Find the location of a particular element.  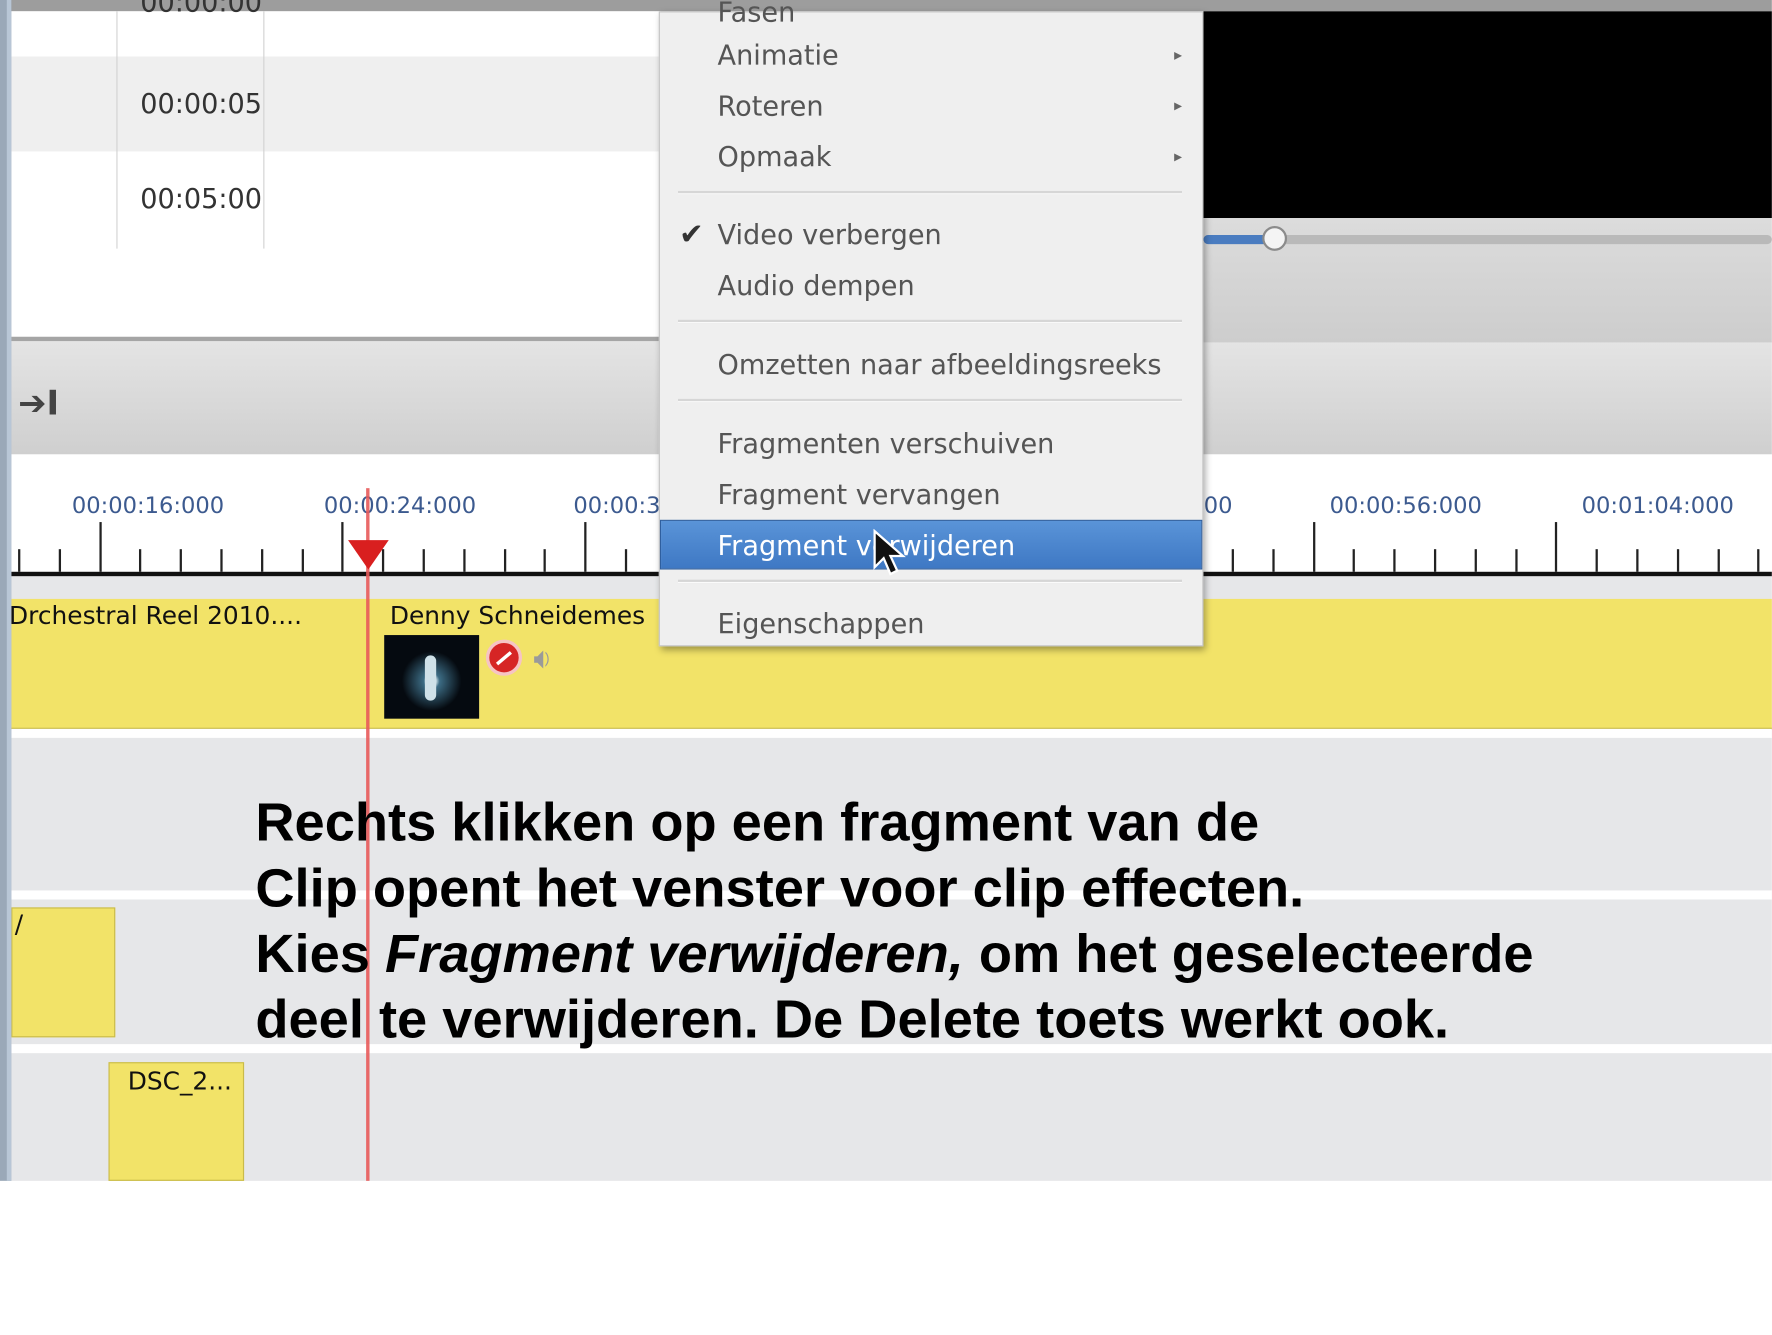

clip-title: Denny Schneidemes is located at coordinates (517, 616).